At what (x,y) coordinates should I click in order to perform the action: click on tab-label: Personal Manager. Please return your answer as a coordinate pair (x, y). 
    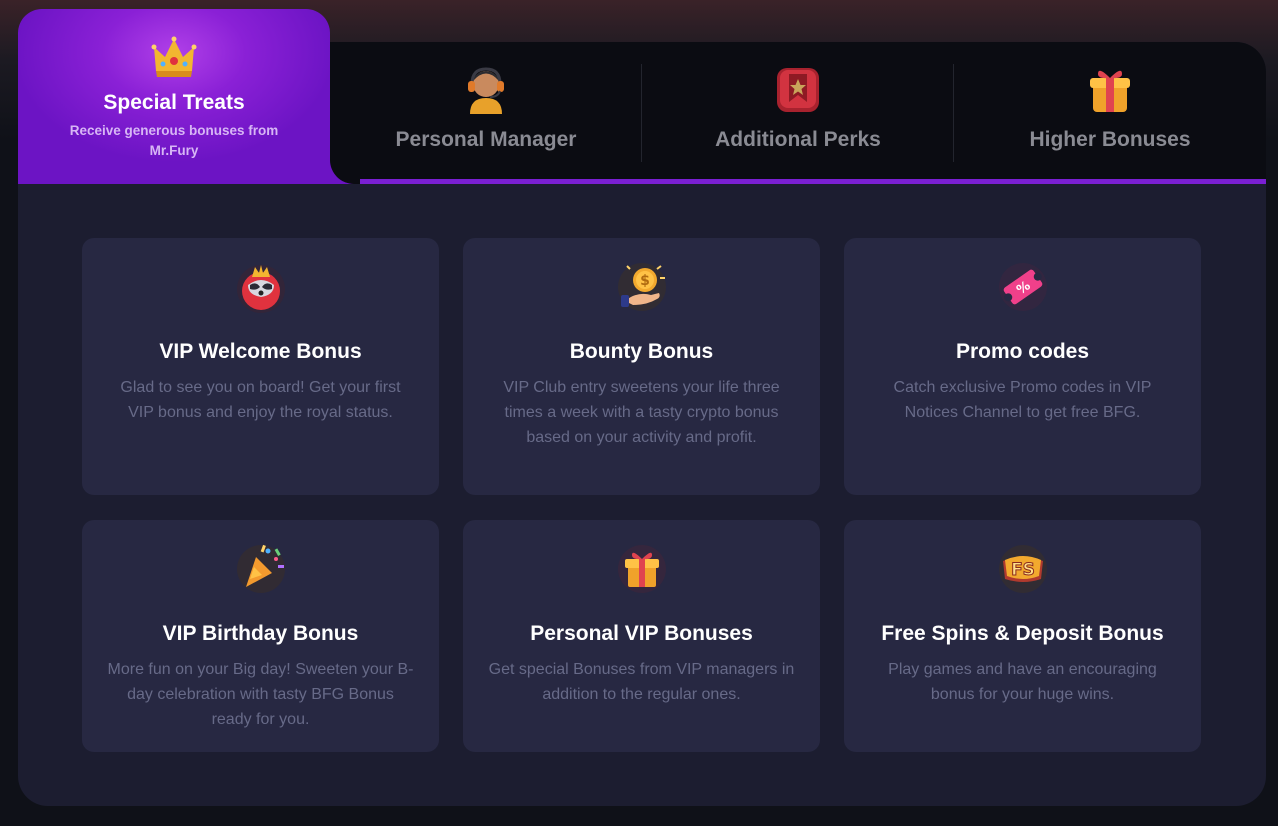
    Looking at the image, I should click on (486, 139).